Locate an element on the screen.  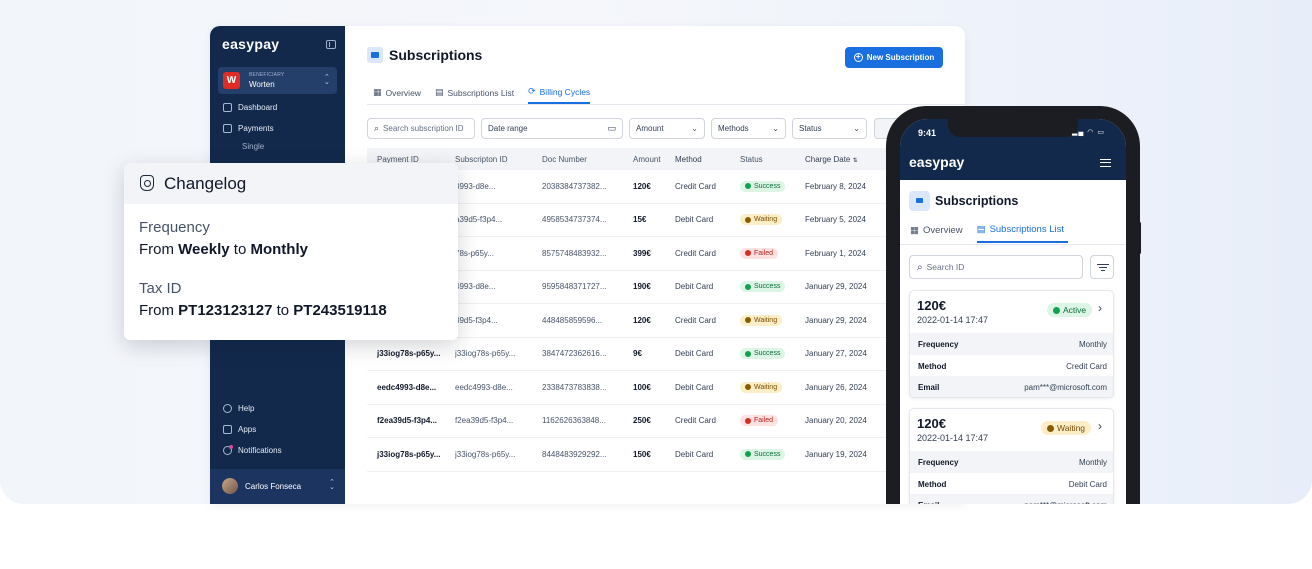
phone-tab-subscriptions-list: ▤ Subscriptions List is located at coordinates (1022, 233).